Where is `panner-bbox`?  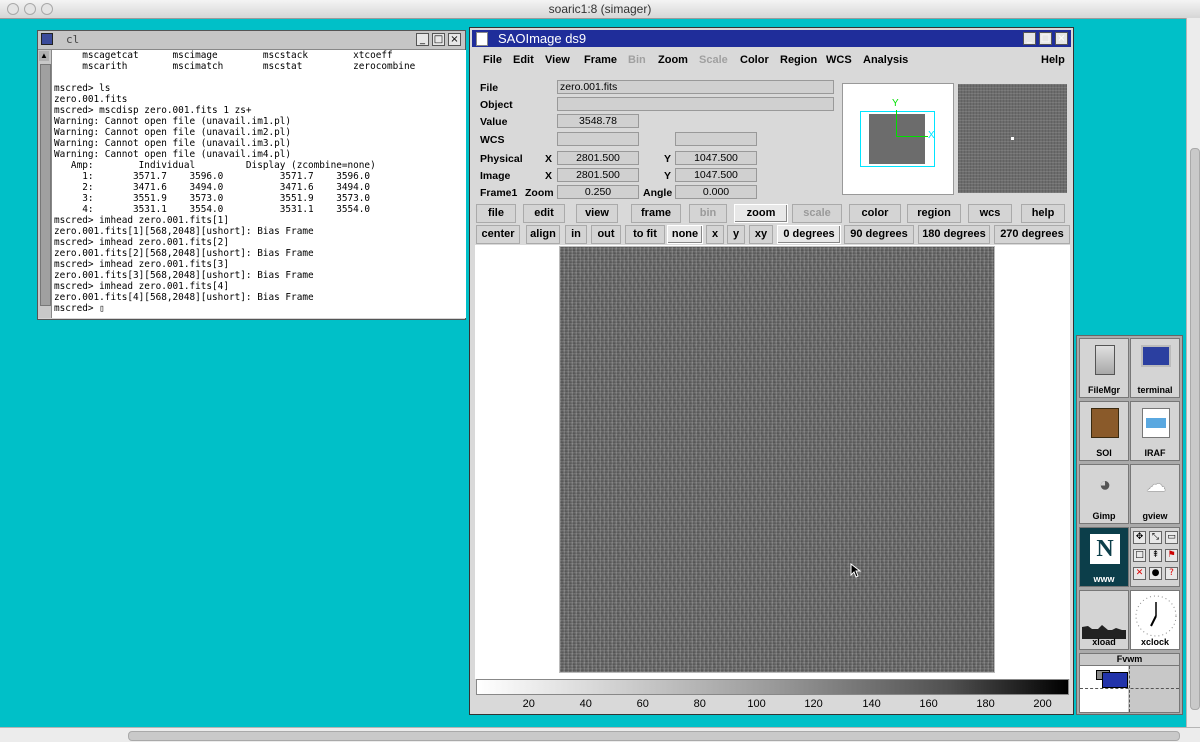 panner-bbox is located at coordinates (897, 139).